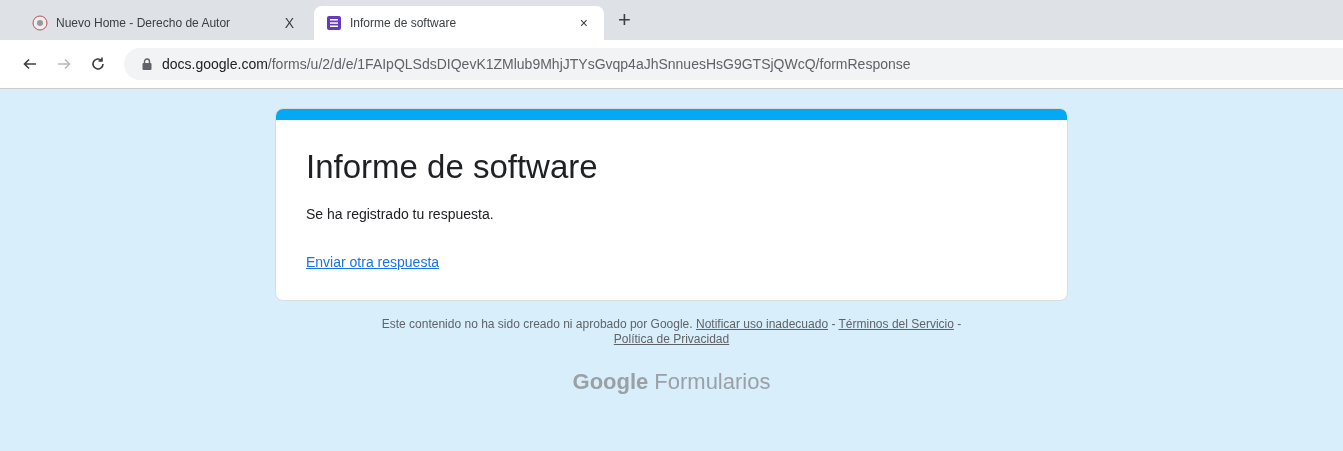 The width and height of the screenshot is (1343, 451). I want to click on form-icon, so click(334, 23).